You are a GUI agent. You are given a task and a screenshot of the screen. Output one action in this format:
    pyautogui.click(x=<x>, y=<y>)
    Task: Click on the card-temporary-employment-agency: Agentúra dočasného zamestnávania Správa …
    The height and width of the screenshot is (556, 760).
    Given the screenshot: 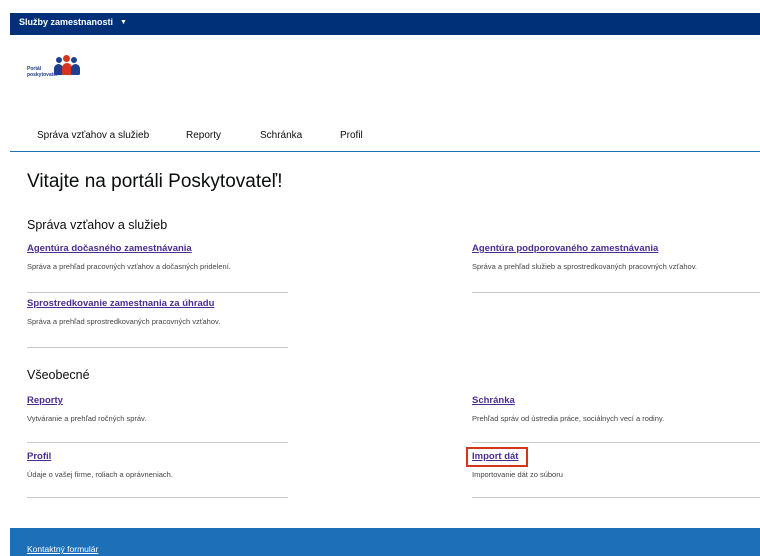 What is the action you would take?
    pyautogui.click(x=157, y=268)
    